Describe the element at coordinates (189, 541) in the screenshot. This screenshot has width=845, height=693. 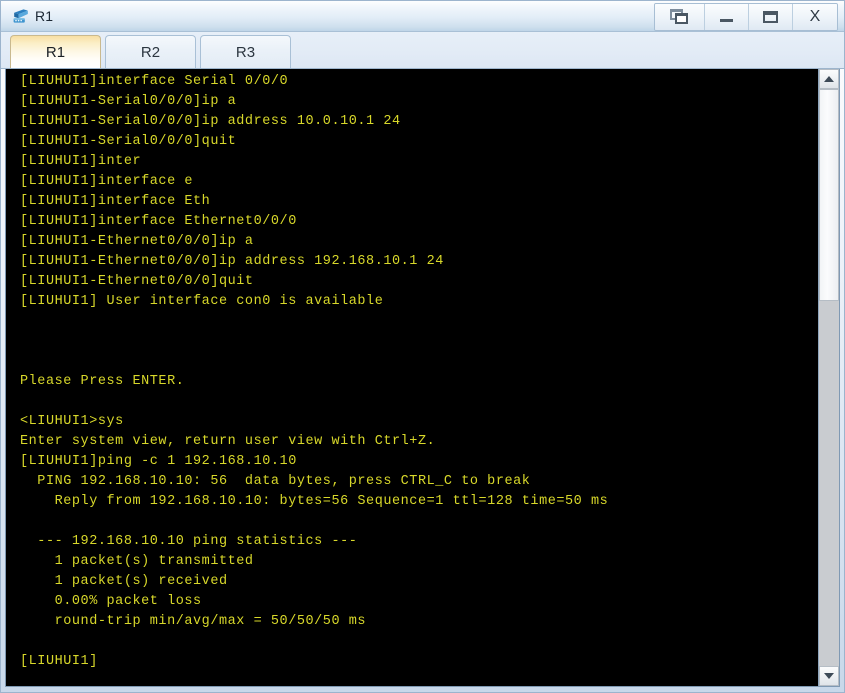
I see `terminal-line: --- 192.168.10.10 ping statistics ---` at that location.